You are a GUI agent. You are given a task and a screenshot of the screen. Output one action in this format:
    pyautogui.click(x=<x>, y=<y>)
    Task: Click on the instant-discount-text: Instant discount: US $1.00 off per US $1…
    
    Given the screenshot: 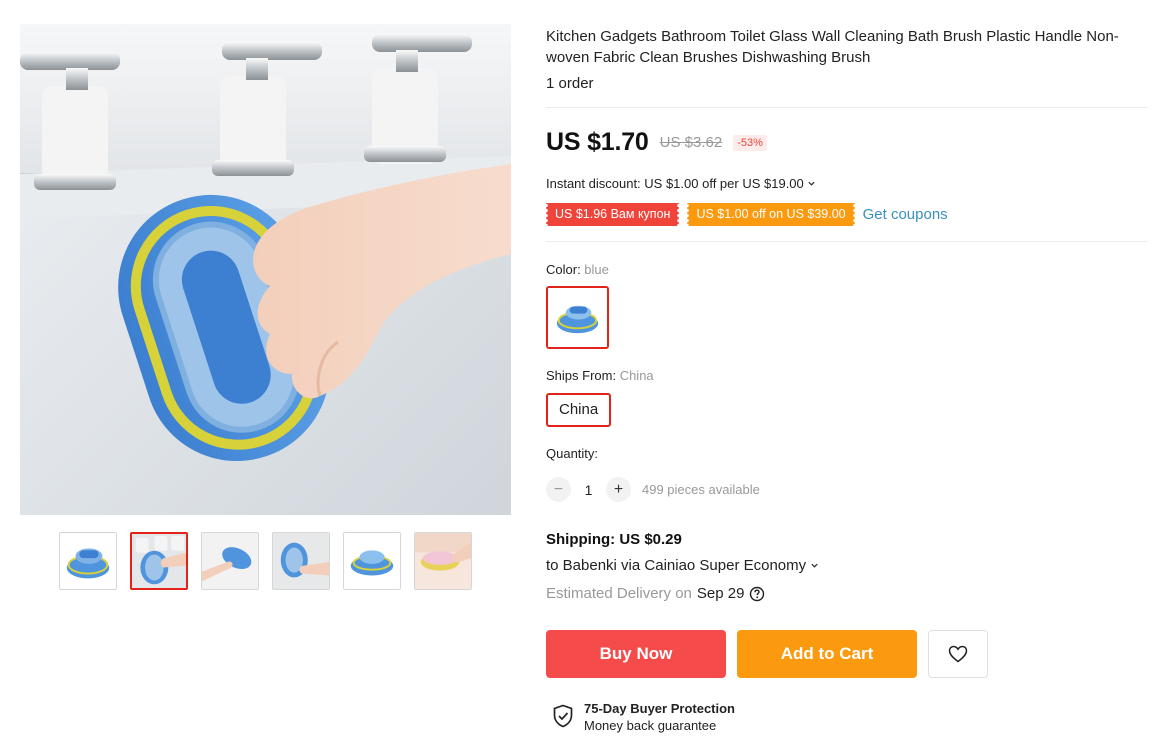 What is the action you would take?
    pyautogui.click(x=675, y=183)
    